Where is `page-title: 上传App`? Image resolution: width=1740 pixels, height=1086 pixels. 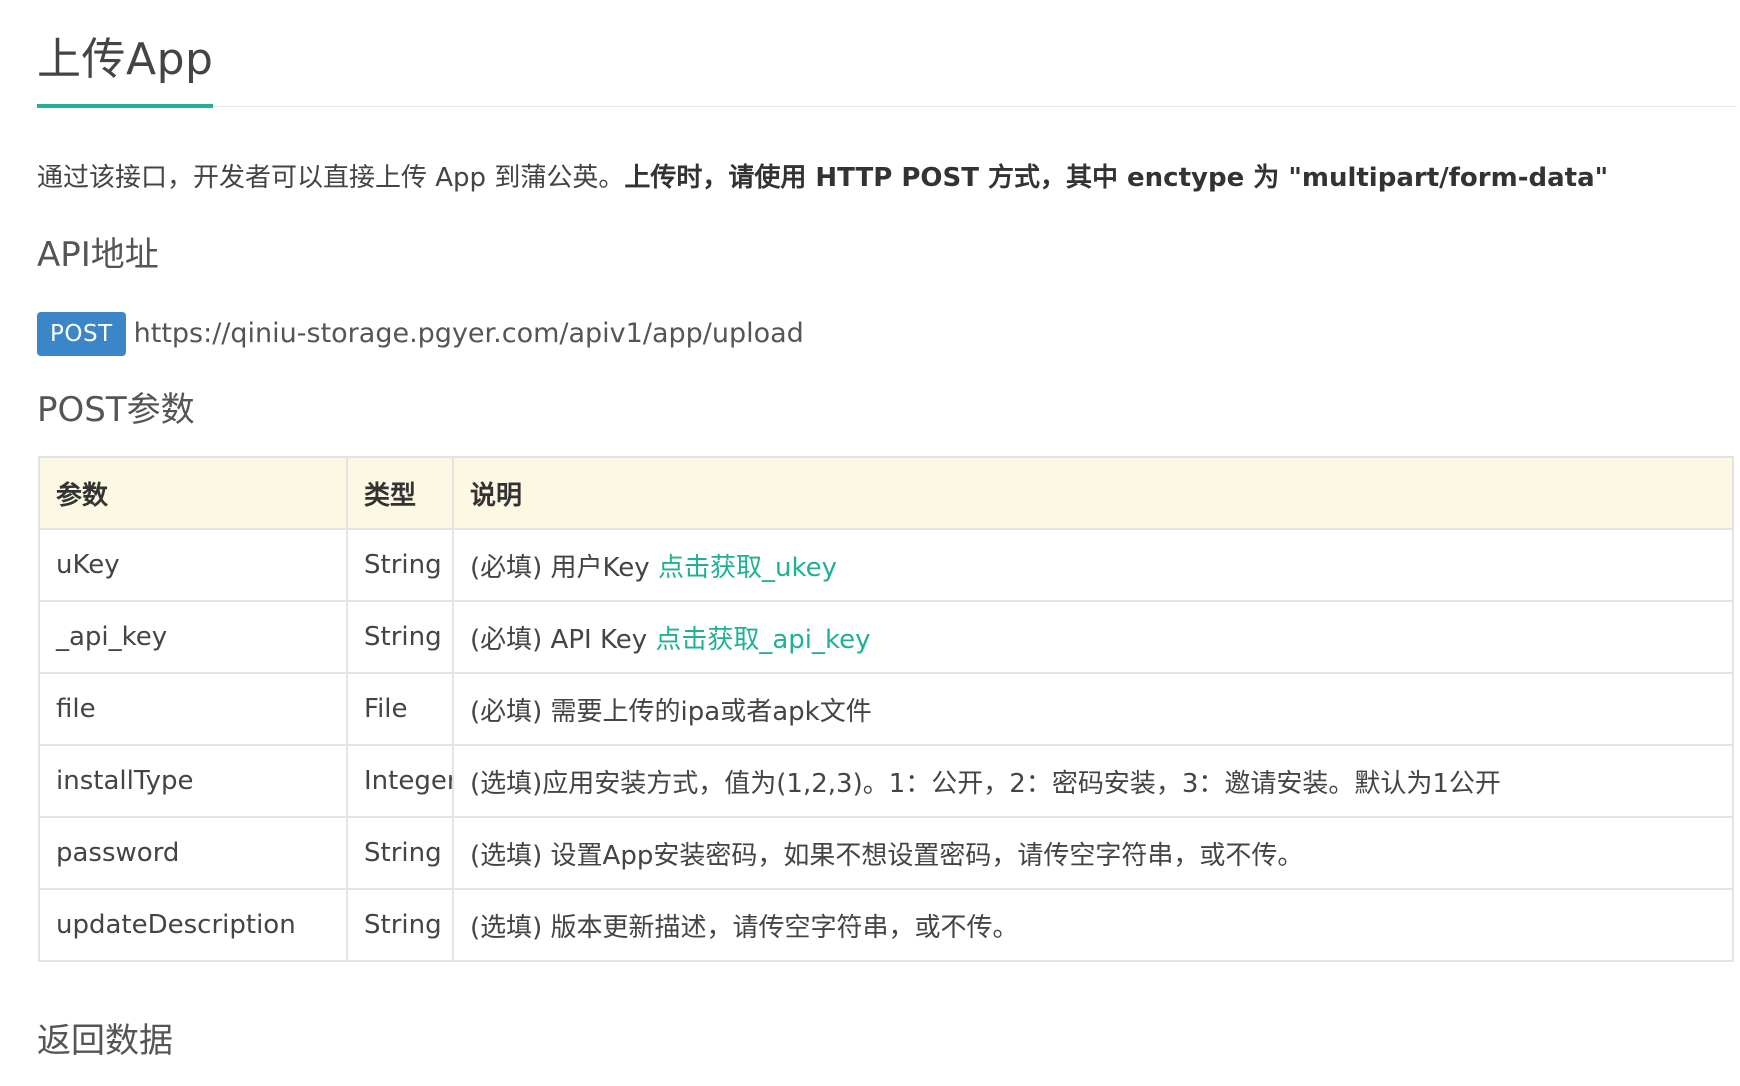
page-title: 上传App is located at coordinates (125, 59).